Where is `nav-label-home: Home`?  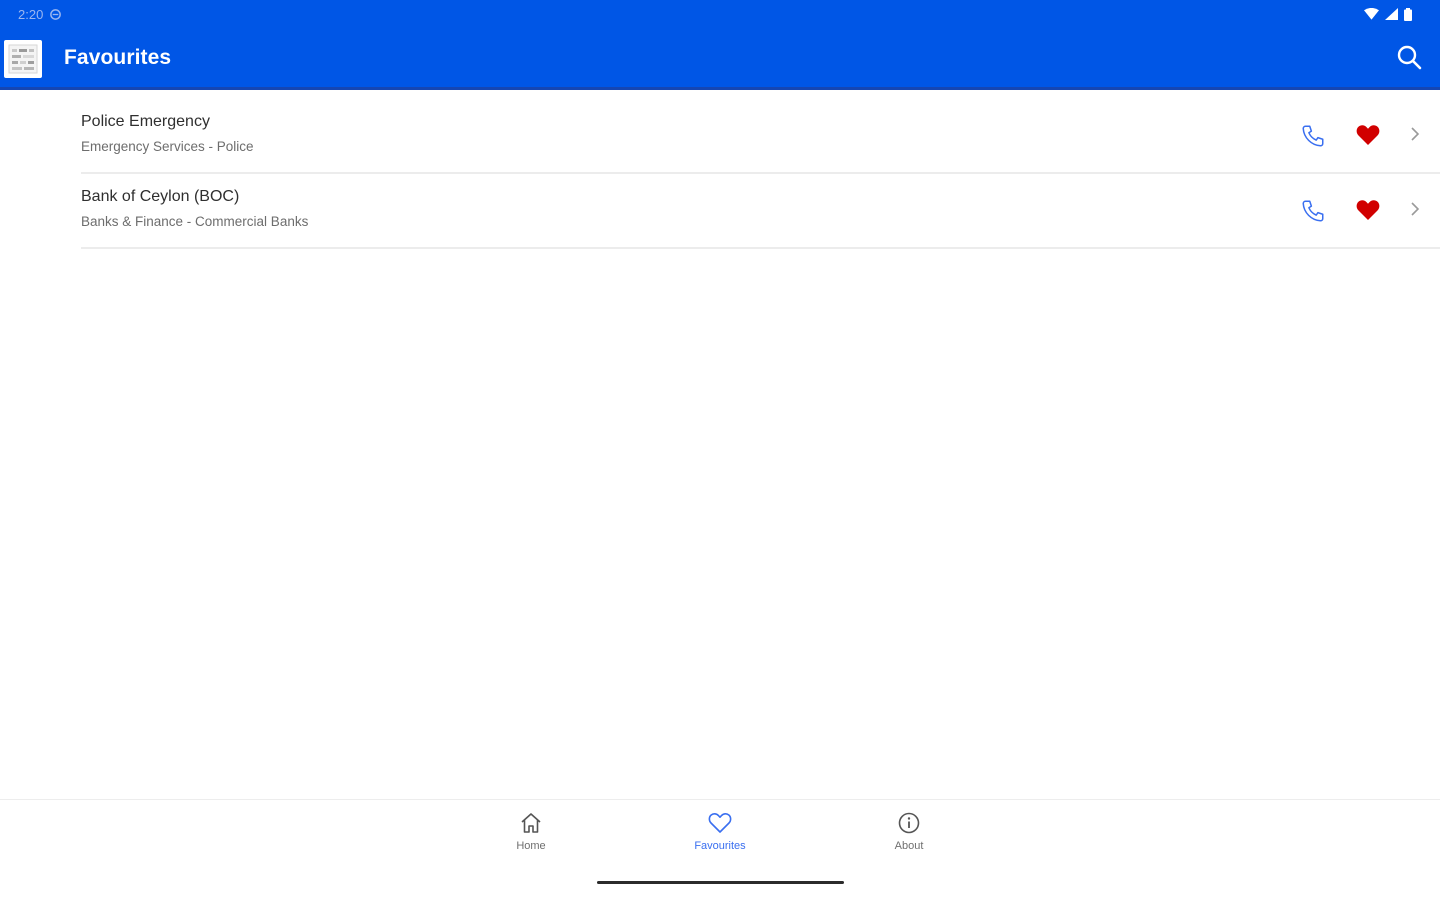
nav-label-home: Home is located at coordinates (531, 846).